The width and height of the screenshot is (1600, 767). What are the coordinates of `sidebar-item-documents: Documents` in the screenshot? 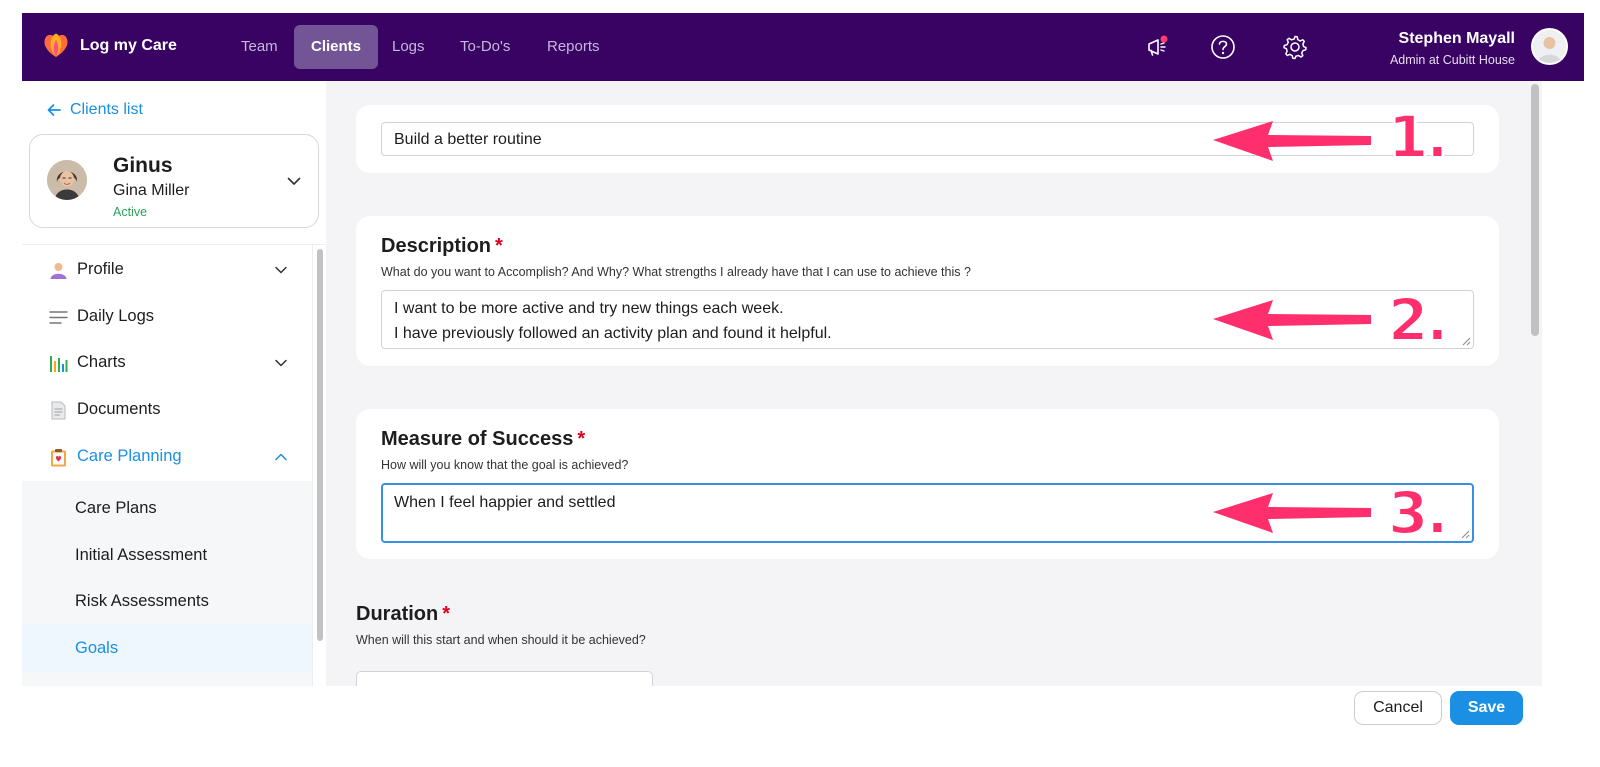 It's located at (167, 410).